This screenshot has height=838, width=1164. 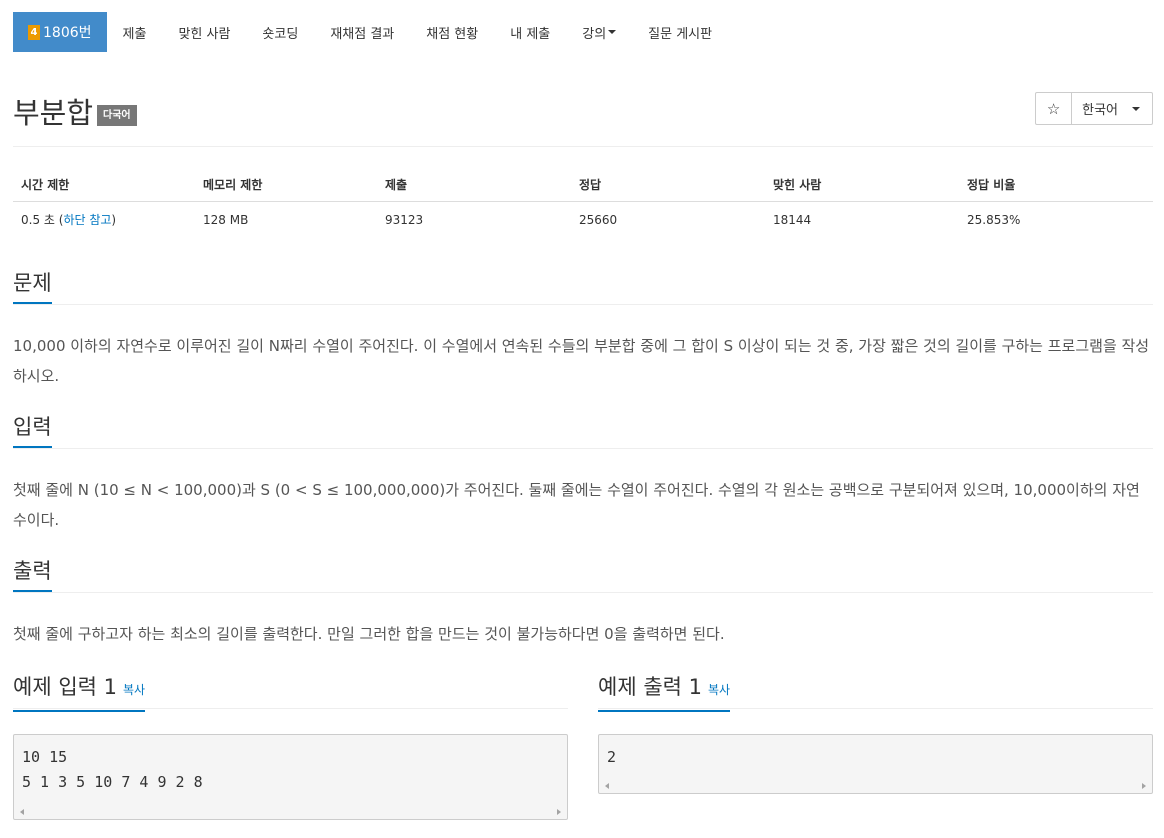 I want to click on sample-input-content: 10 15 5 1 3 5 10 7 4 9 2 8, so click(x=112, y=769).